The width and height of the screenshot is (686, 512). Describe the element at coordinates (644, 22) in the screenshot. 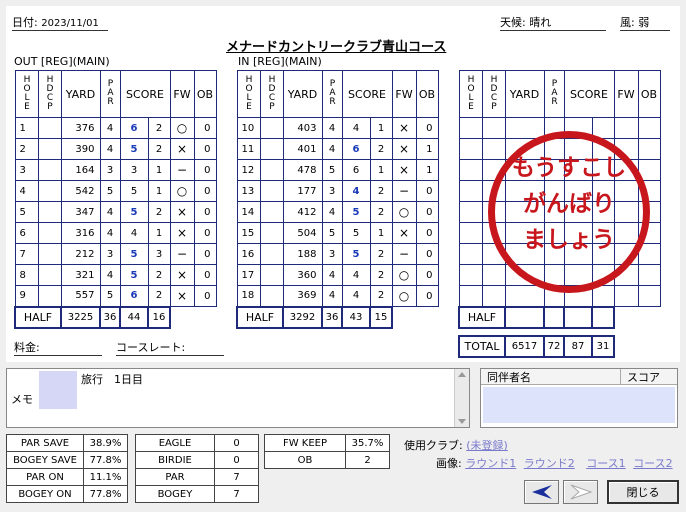

I see `wind-value: 弱` at that location.